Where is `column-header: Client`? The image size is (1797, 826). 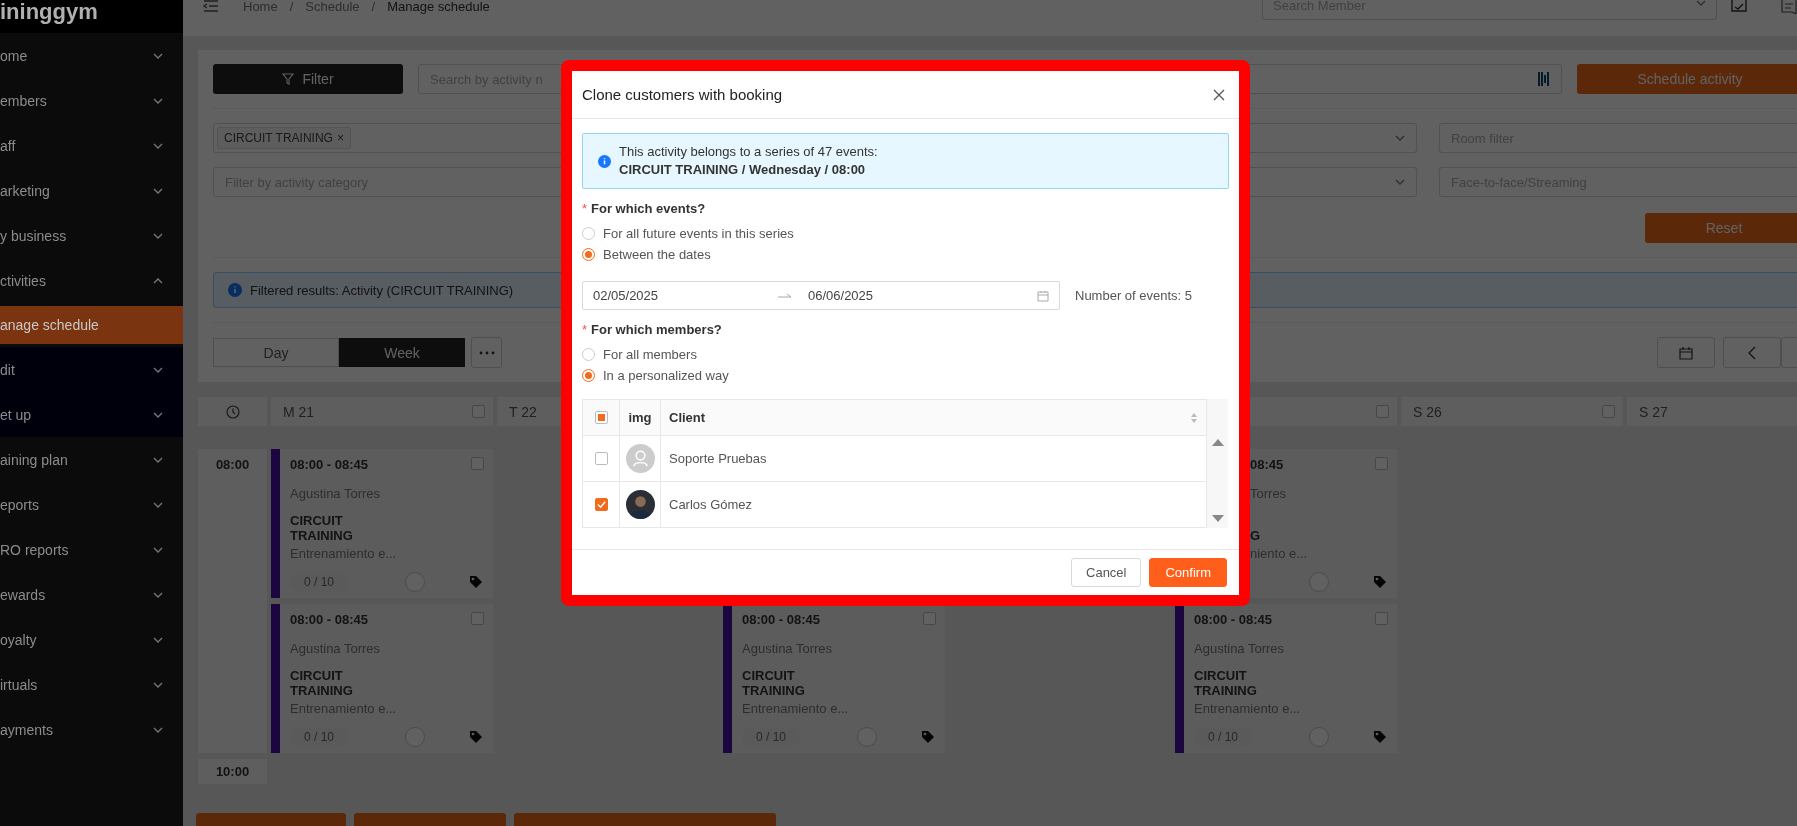 column-header: Client is located at coordinates (687, 417).